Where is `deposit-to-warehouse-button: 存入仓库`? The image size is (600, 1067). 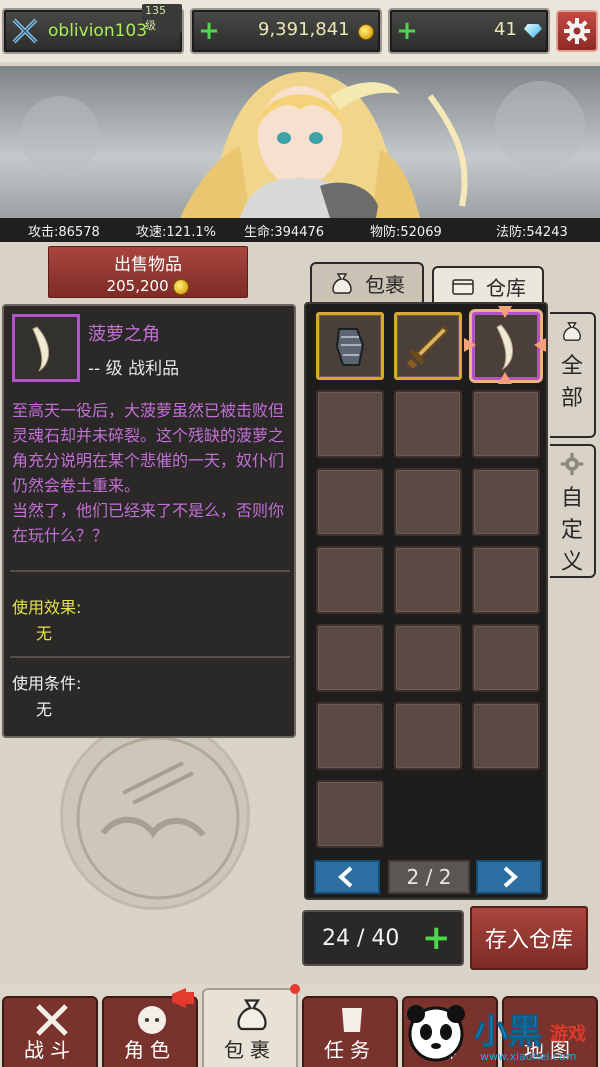 deposit-to-warehouse-button: 存入仓库 is located at coordinates (529, 938).